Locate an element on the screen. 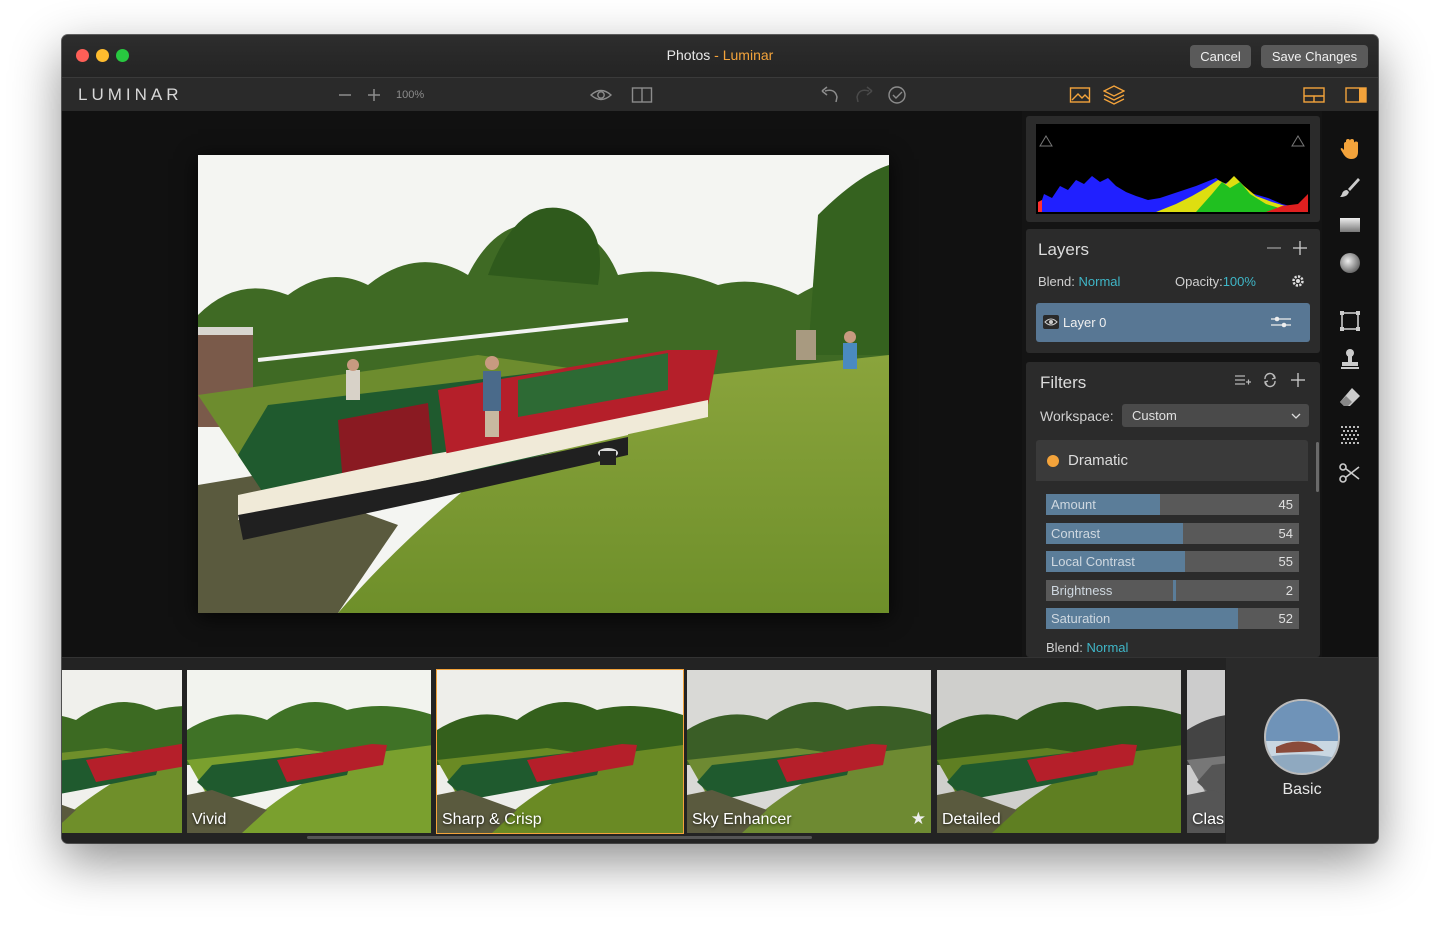  category-label: Basic is located at coordinates (1302, 789).